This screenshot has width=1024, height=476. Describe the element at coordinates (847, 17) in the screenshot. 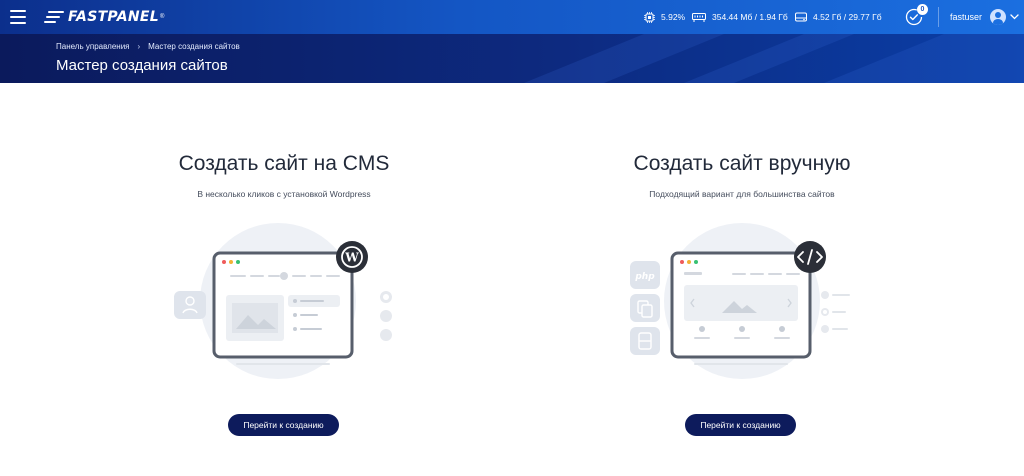

I see `disk-value: 4.52 Гб / 29.77 Гб` at that location.